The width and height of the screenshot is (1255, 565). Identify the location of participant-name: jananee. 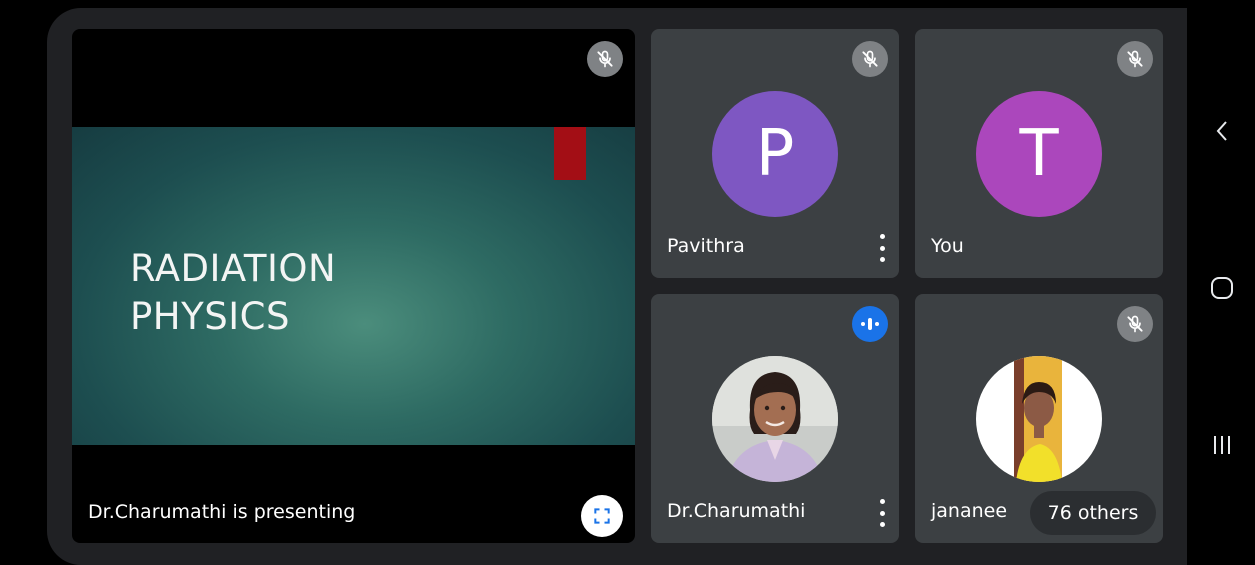
(969, 511).